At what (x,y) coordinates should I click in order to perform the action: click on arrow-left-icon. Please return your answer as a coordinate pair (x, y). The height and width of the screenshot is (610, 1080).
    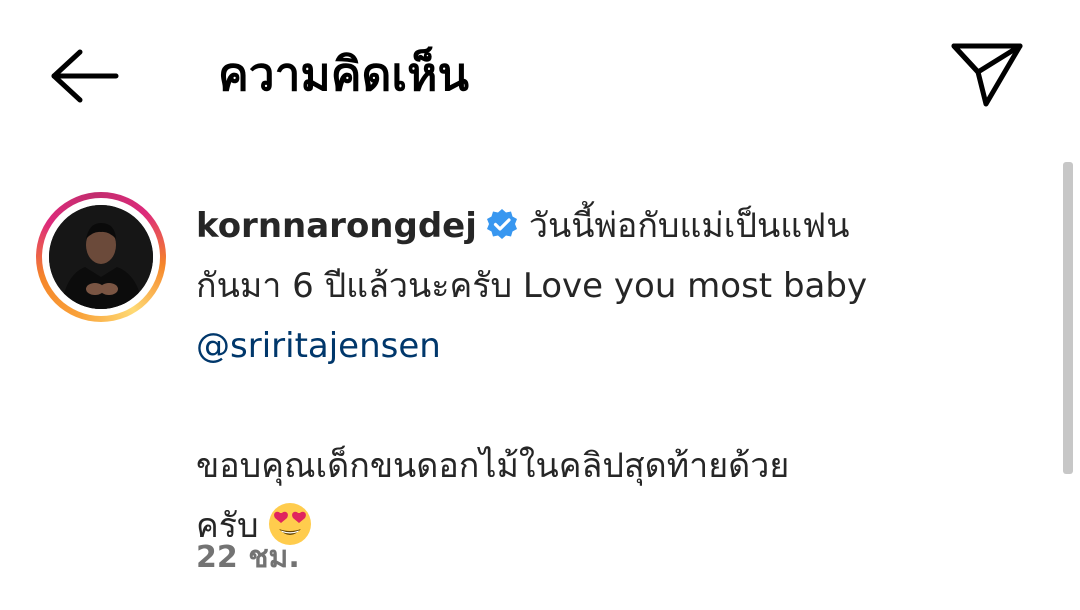
    Looking at the image, I should click on (85, 76).